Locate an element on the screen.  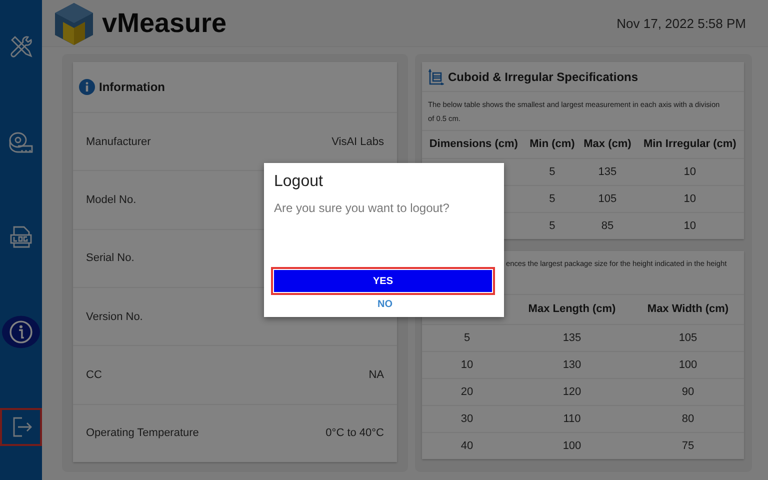
table-cell: 130 is located at coordinates (572, 364).